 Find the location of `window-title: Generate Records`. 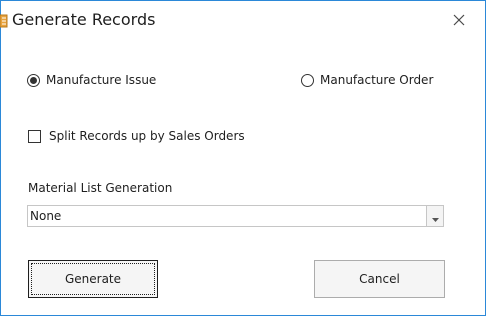

window-title: Generate Records is located at coordinates (84, 19).